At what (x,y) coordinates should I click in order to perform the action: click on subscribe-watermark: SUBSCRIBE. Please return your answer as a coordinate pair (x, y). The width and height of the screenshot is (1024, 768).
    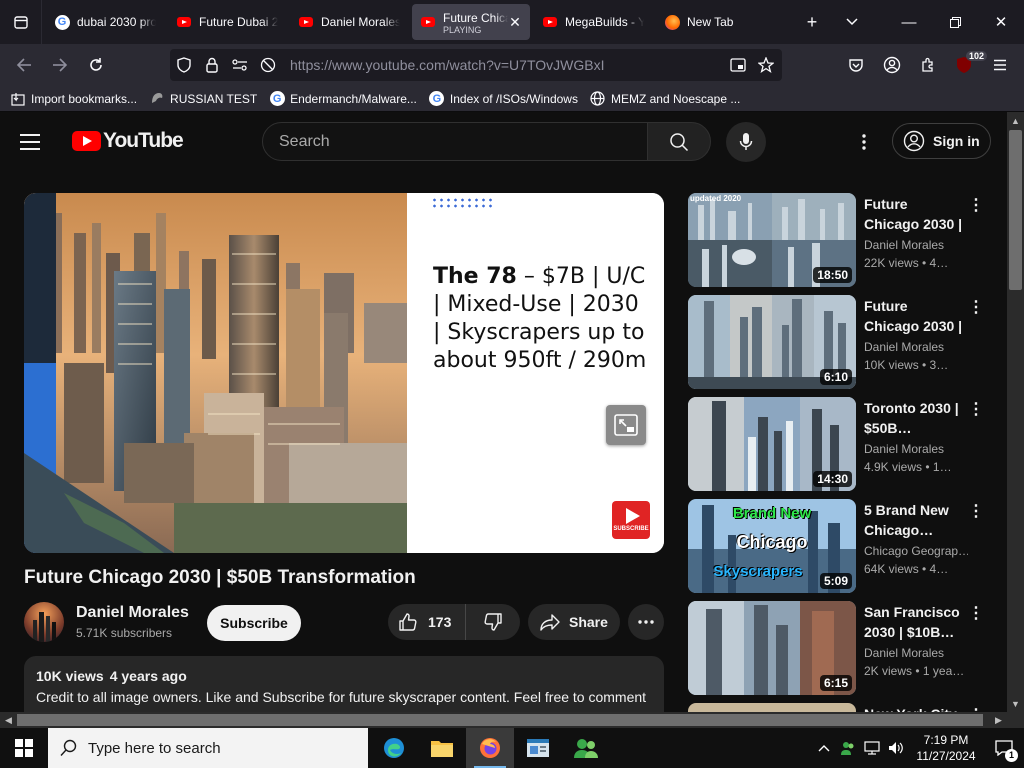
    Looking at the image, I should click on (631, 520).